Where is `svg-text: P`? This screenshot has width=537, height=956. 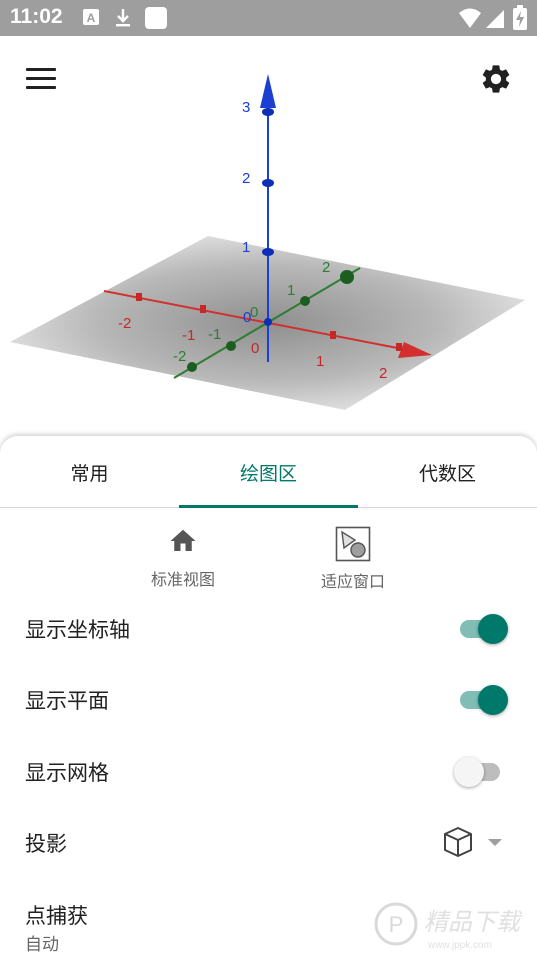
svg-text: P is located at coordinates (396, 924).